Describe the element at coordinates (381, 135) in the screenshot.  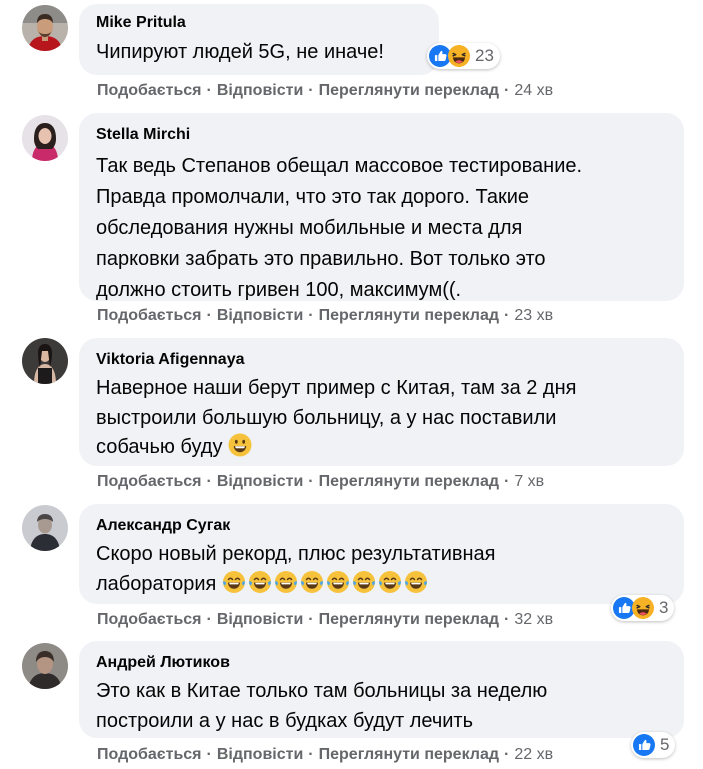
I see `comment-author: Stella Mirchi` at that location.